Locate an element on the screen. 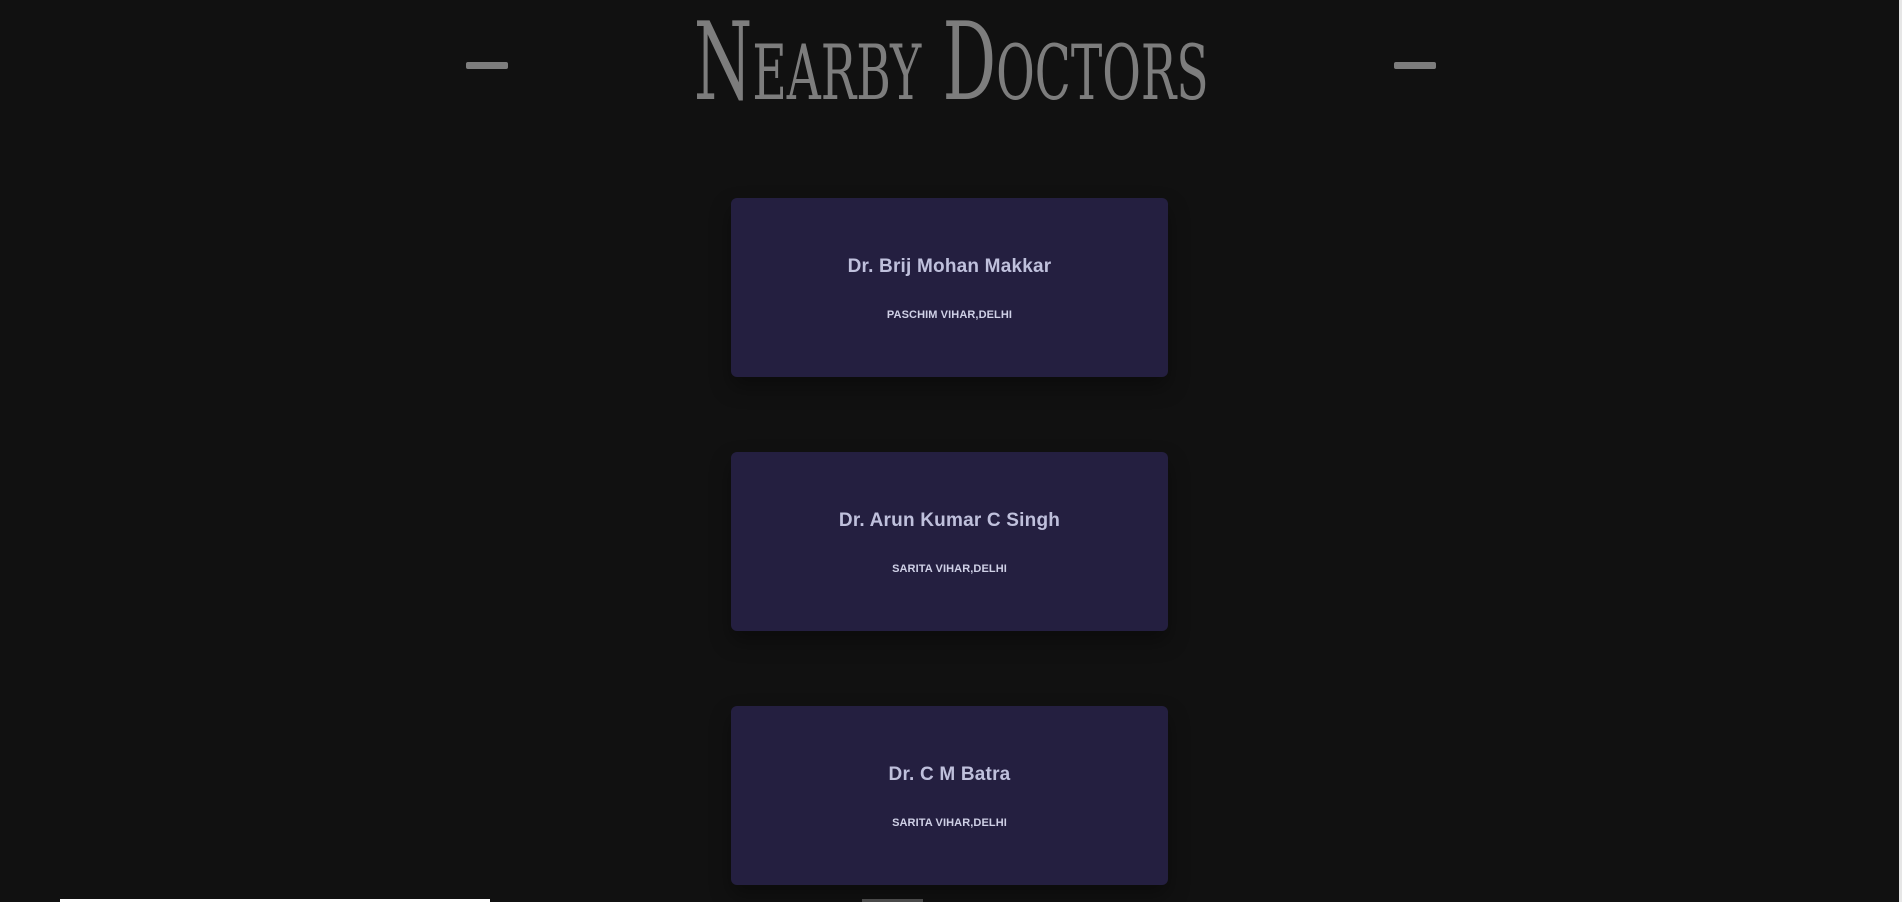 This screenshot has height=902, width=1902. doctor-name: Dr. C M Batra is located at coordinates (949, 774).